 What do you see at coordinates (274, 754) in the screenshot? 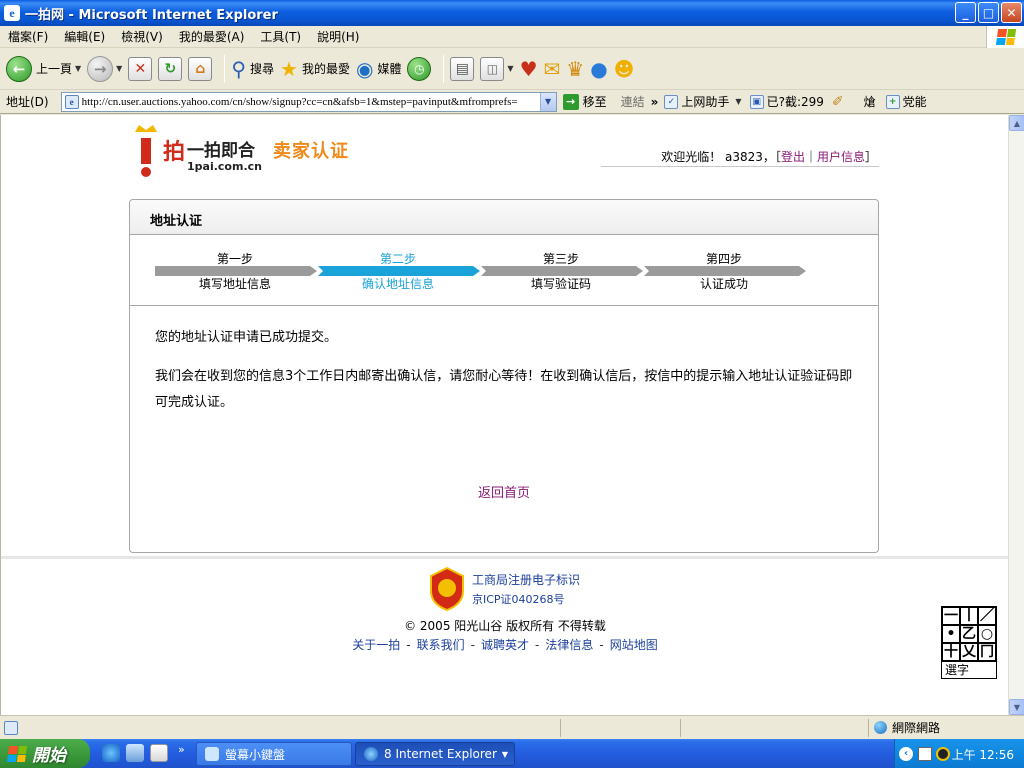
I see `taskbar-onscreen-keyboard: 螢幕小鍵盤` at bounding box center [274, 754].